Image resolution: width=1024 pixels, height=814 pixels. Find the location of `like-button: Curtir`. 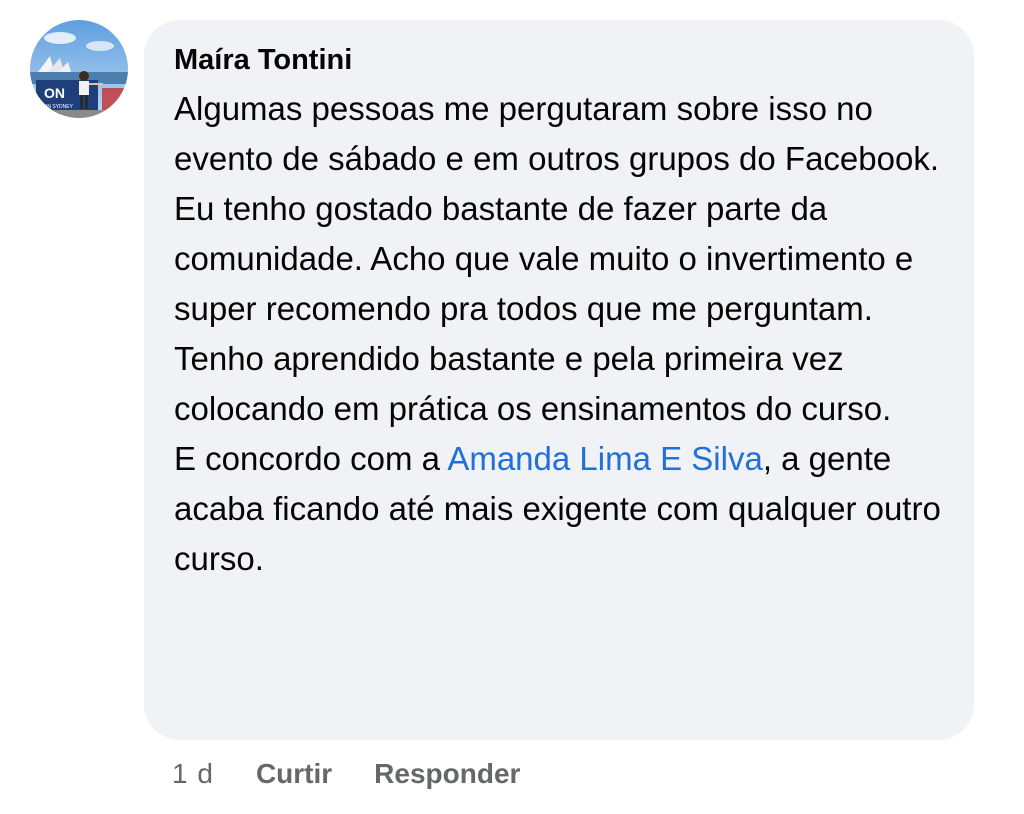

like-button: Curtir is located at coordinates (294, 774).